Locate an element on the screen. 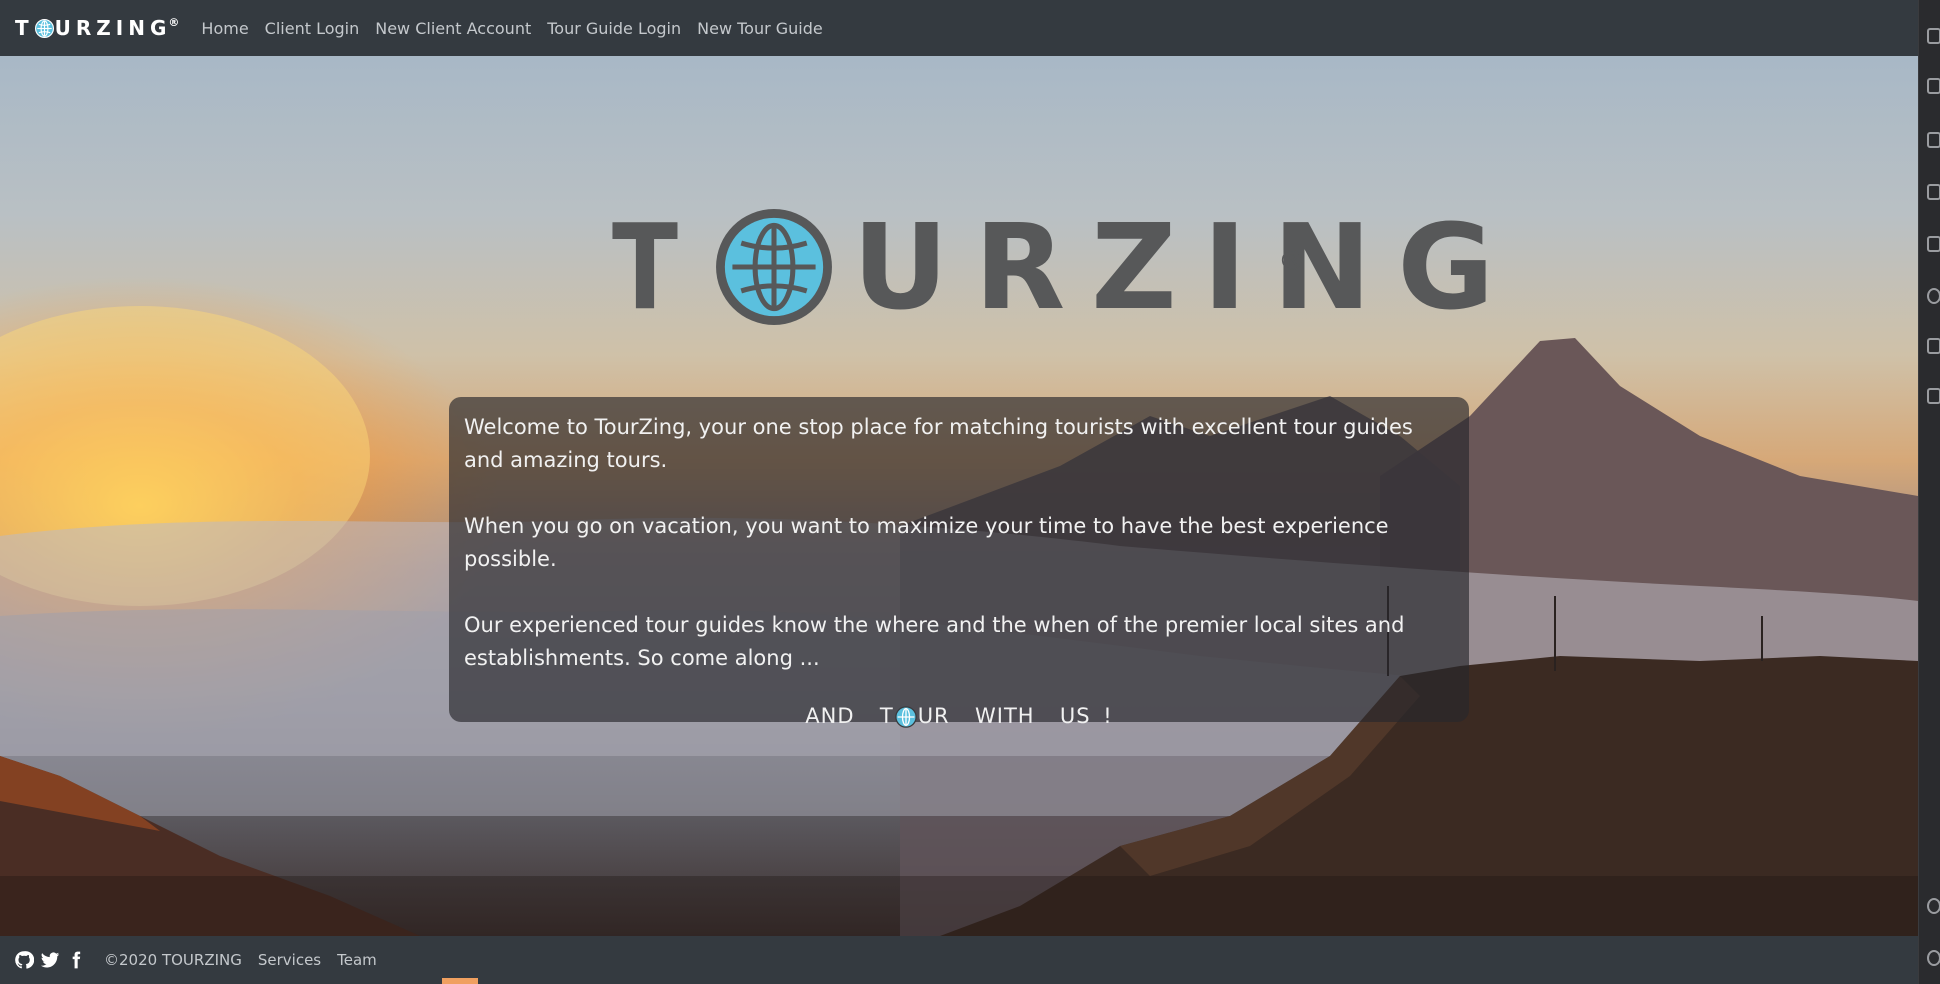  tourzing-hero-logo: T URZING ® is located at coordinates (1053, 267).